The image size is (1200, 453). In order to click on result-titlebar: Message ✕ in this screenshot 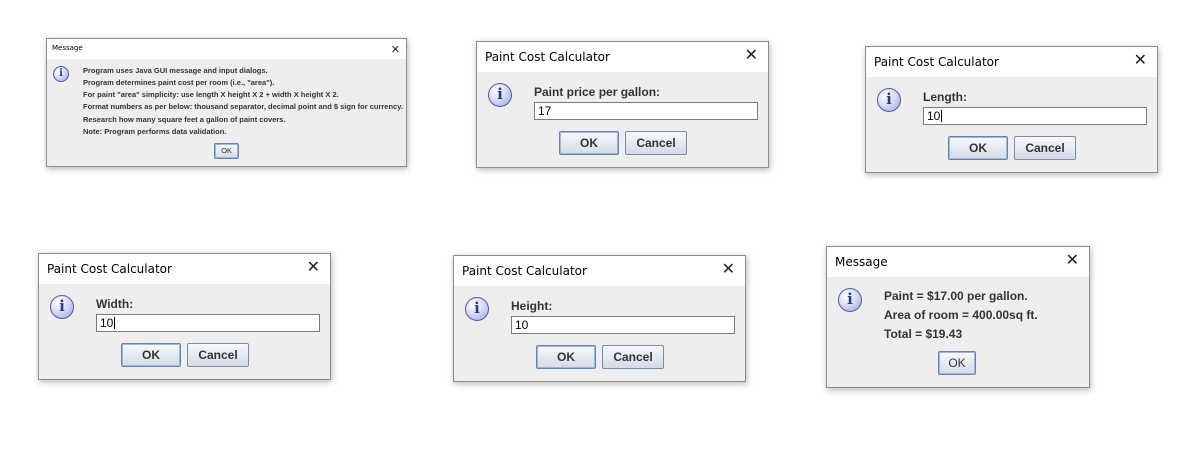, I will do `click(958, 262)`.